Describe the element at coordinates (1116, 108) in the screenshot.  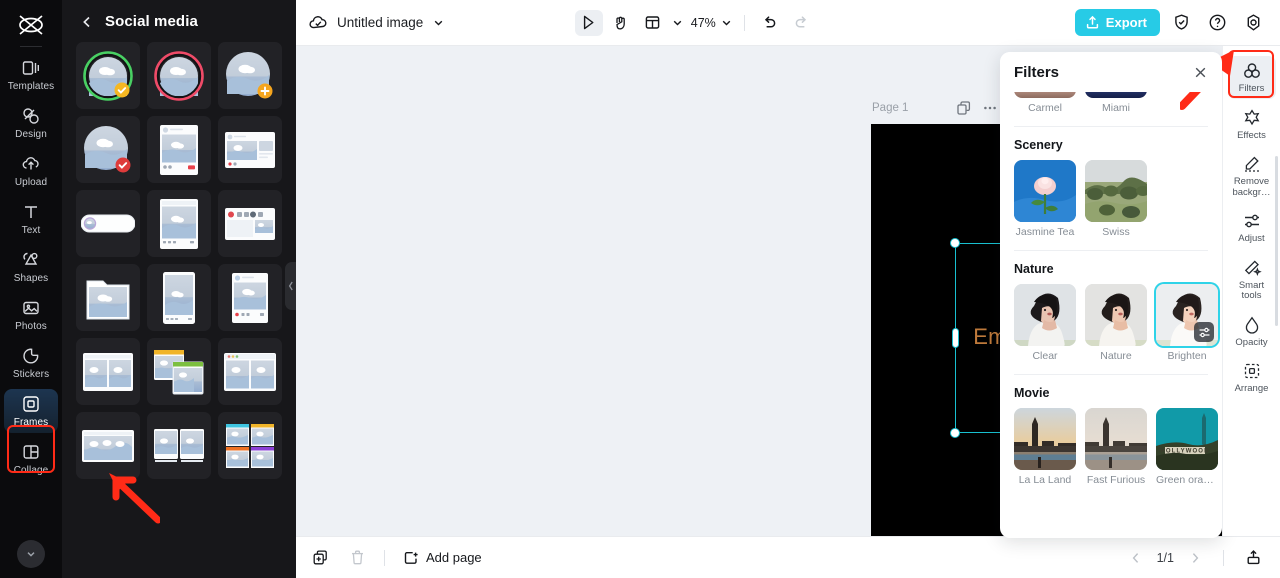
I see `filter-label: Miami` at that location.